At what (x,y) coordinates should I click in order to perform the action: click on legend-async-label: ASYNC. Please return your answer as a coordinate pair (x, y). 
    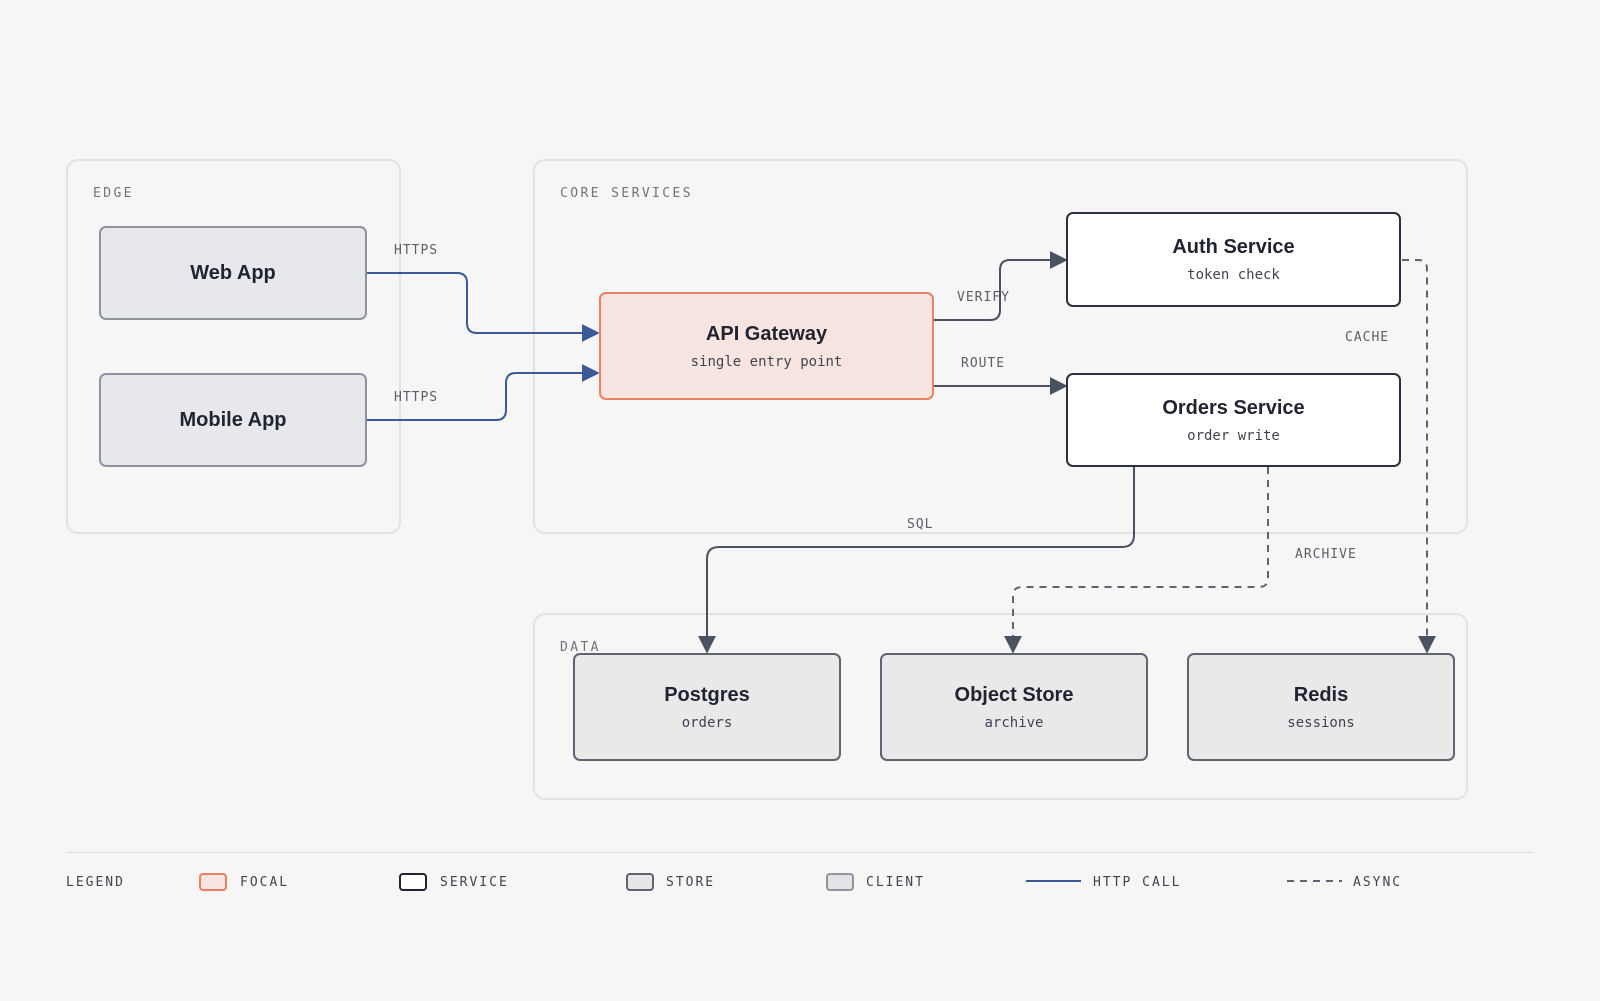
    Looking at the image, I should click on (1378, 882).